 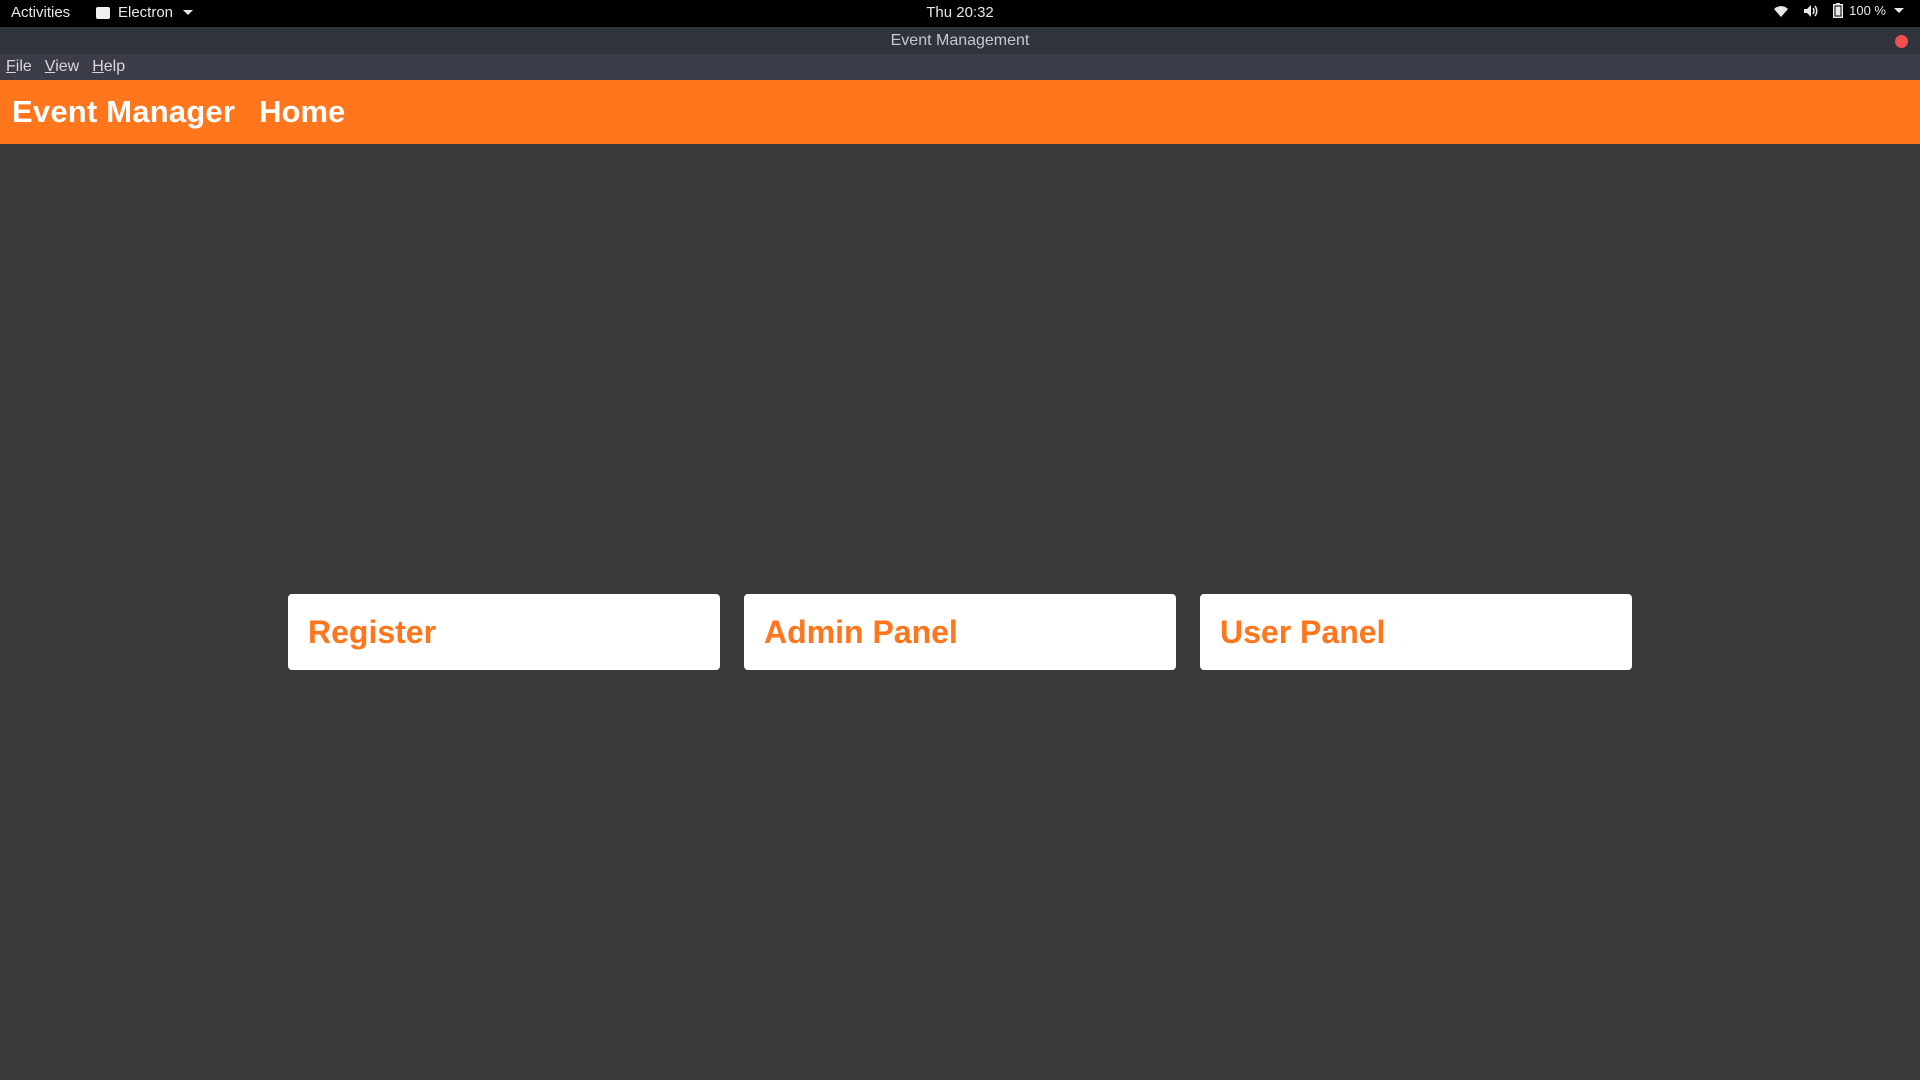 What do you see at coordinates (62, 67) in the screenshot?
I see `menu-view: View` at bounding box center [62, 67].